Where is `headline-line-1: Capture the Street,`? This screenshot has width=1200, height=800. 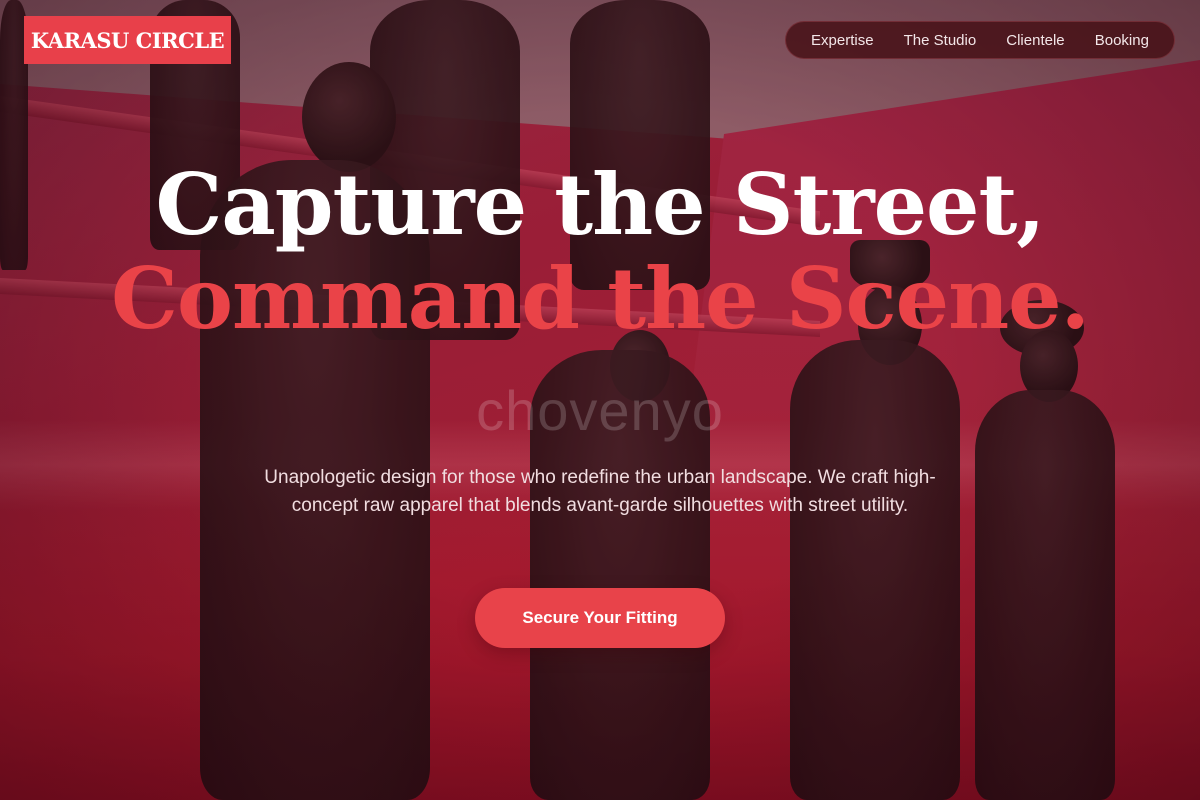
headline-line-1: Capture the Street, is located at coordinates (600, 204).